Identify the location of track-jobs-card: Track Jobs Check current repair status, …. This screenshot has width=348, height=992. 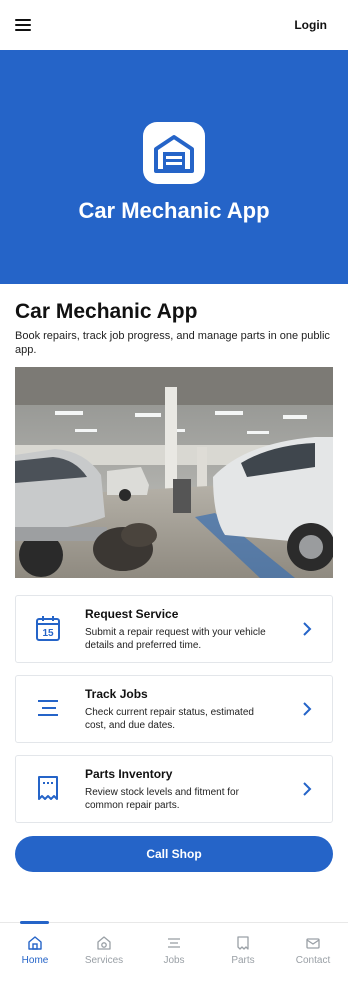
(174, 709).